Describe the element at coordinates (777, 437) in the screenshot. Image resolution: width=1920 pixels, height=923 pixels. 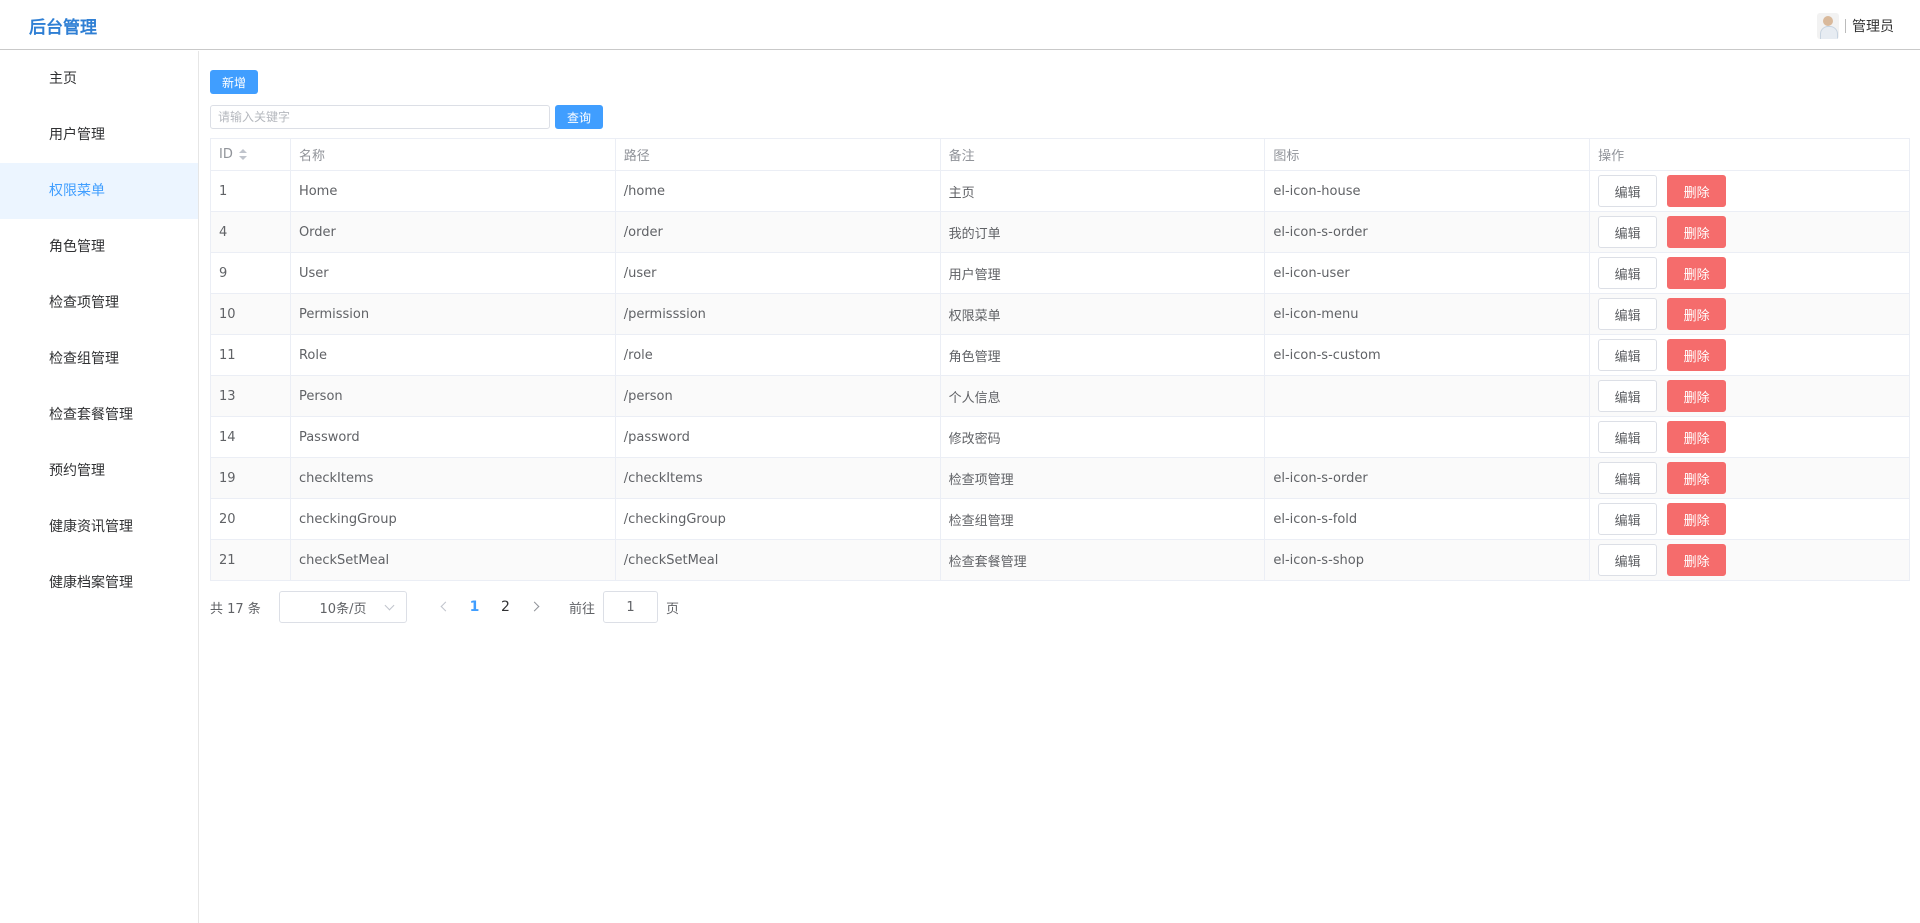
I see `cell-path: /password` at that location.